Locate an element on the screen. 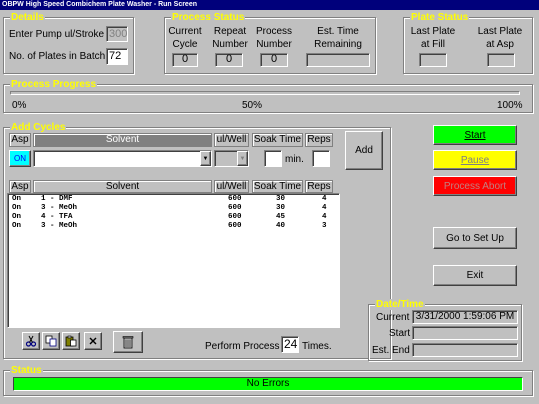 Image resolution: width=539 pixels, height=404 pixels. perform-times-input: 24 is located at coordinates (290, 344).